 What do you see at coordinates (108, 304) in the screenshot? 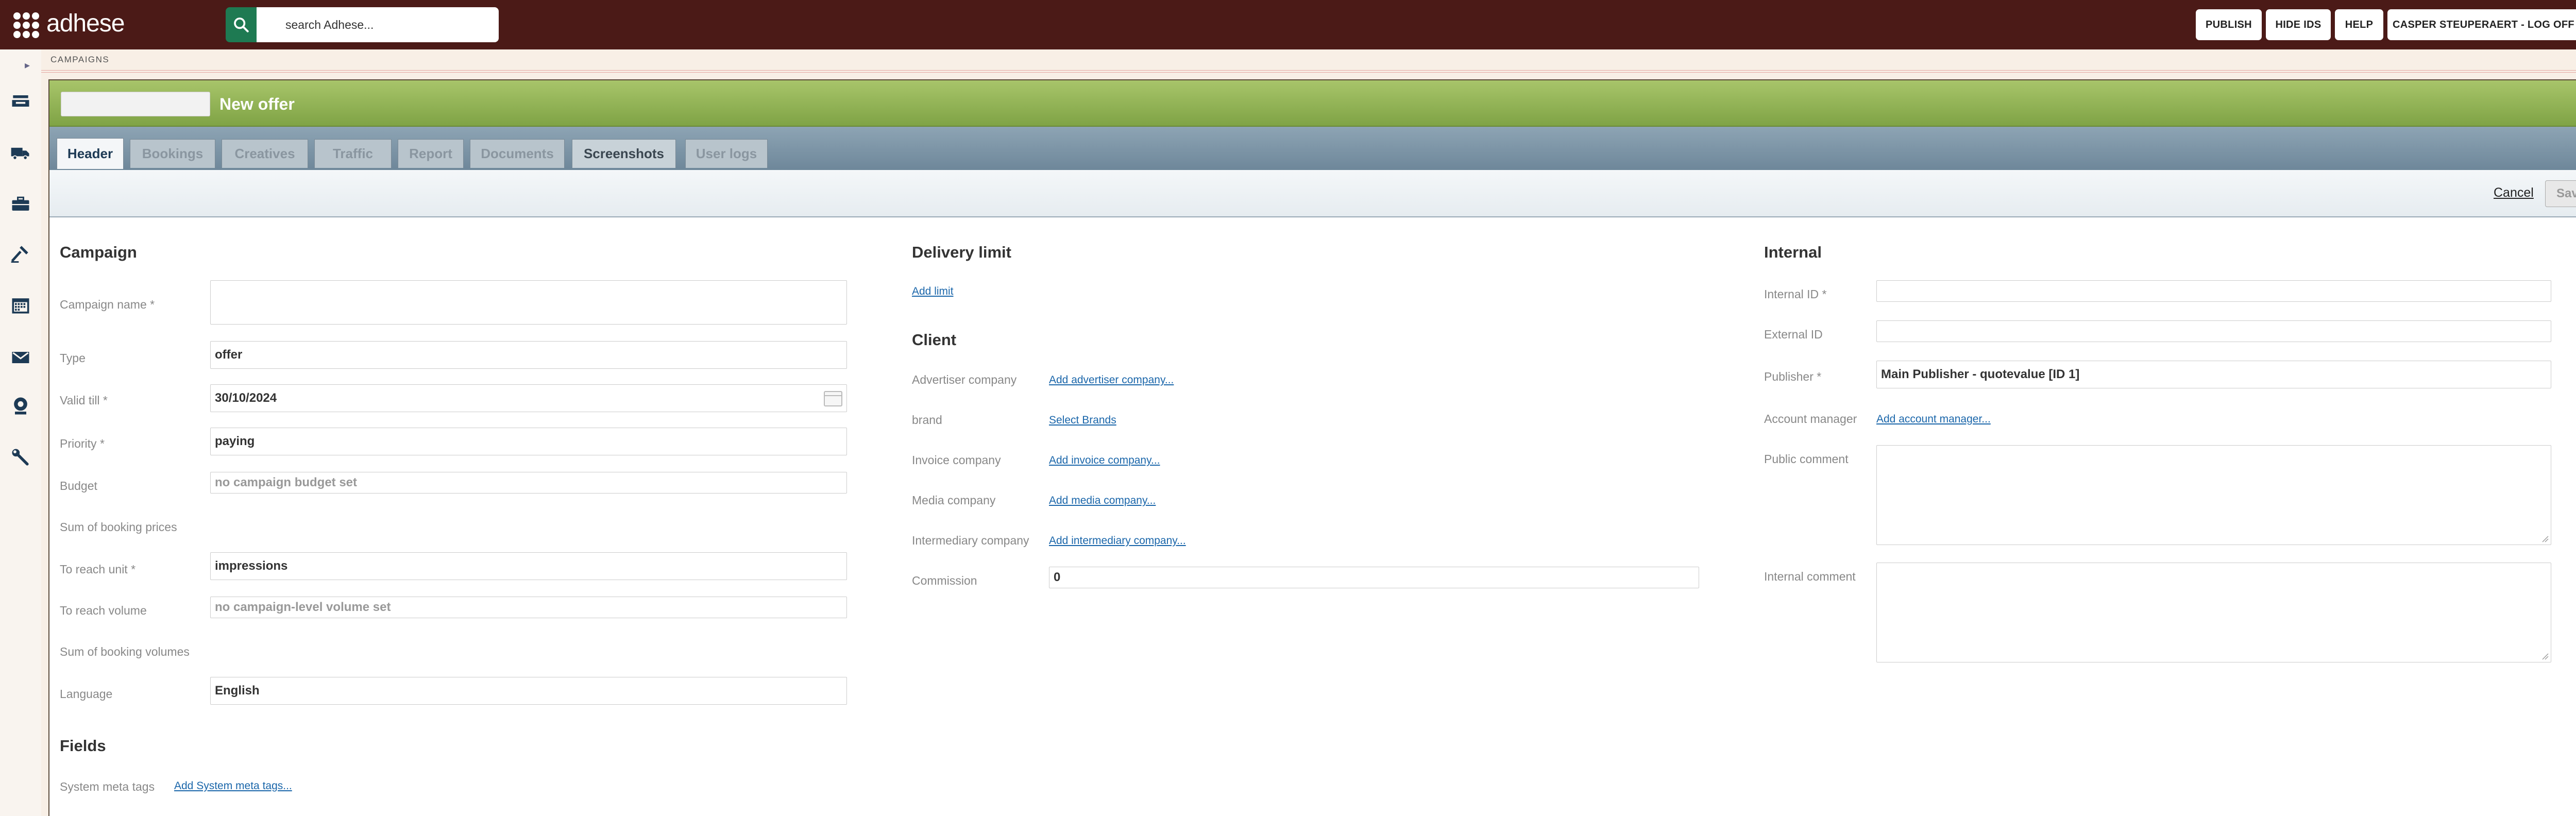
I see `campaign-name-label: Campaign name *` at bounding box center [108, 304].